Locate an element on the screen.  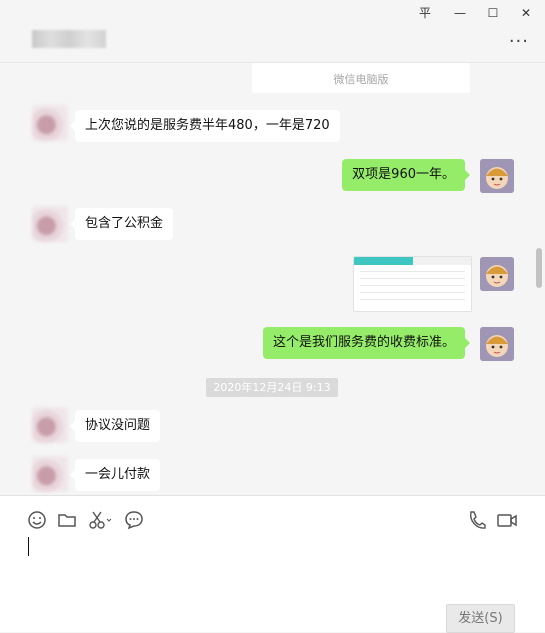
chat-history-icon is located at coordinates (134, 520).